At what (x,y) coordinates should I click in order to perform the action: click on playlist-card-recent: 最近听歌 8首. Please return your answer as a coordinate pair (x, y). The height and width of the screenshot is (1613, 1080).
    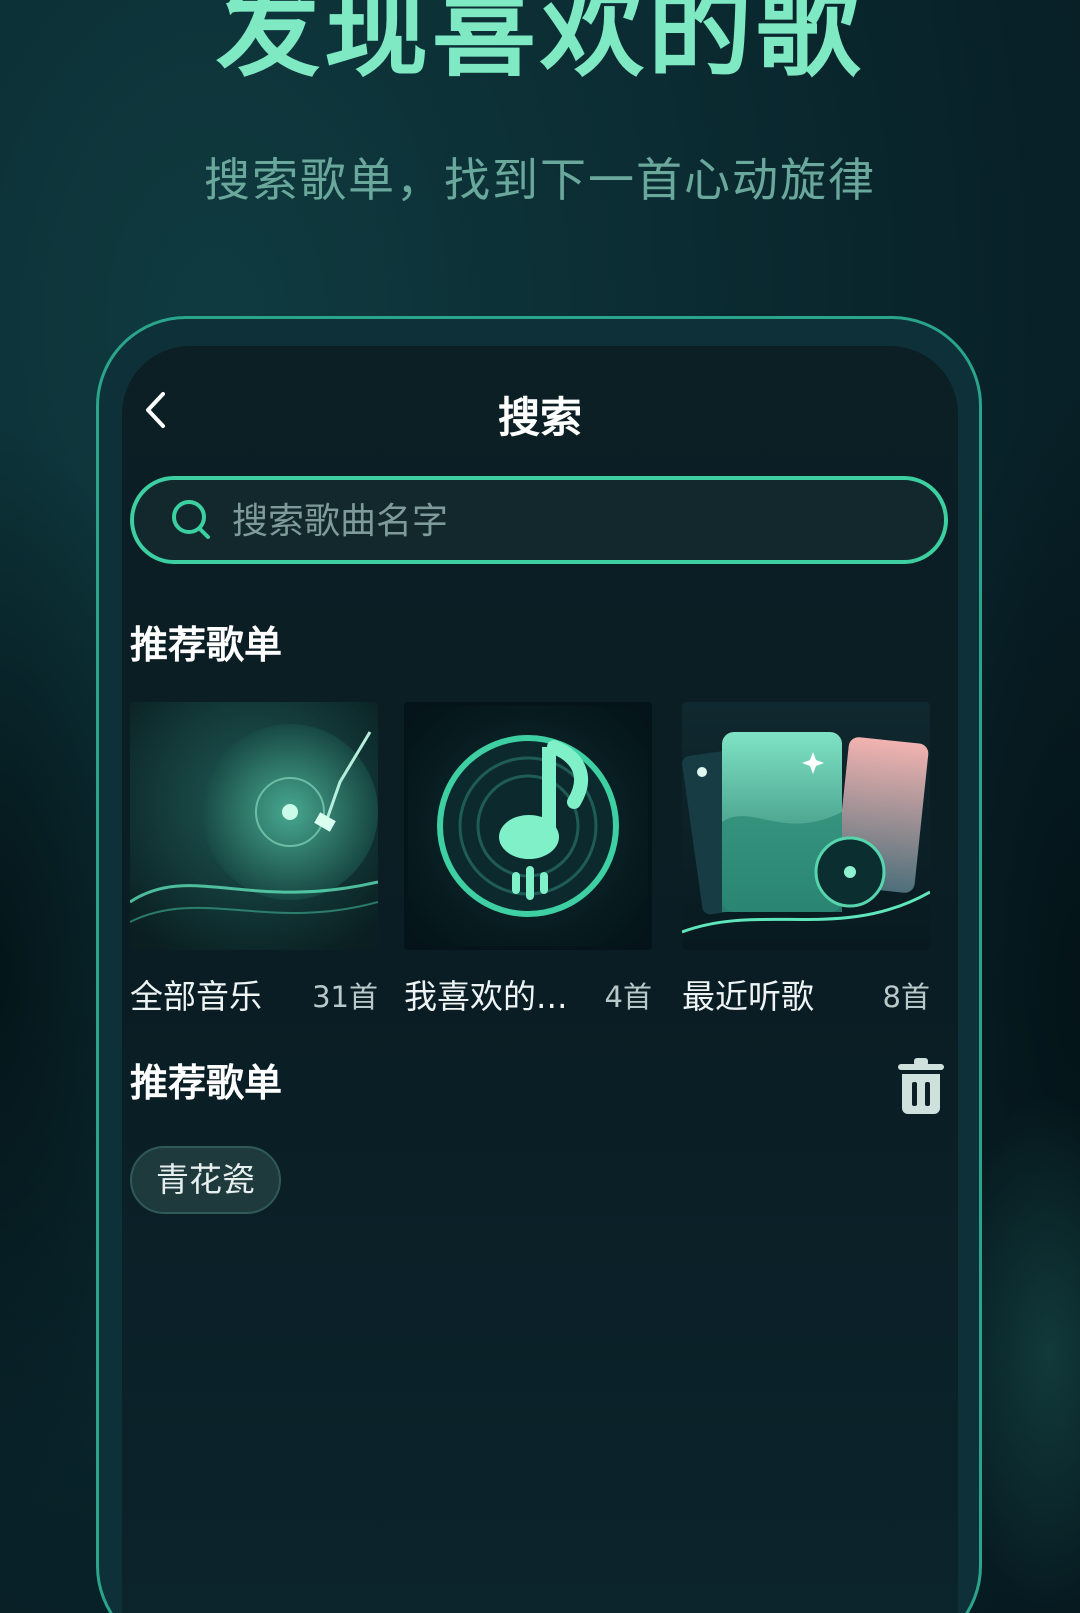
    Looking at the image, I should click on (806, 863).